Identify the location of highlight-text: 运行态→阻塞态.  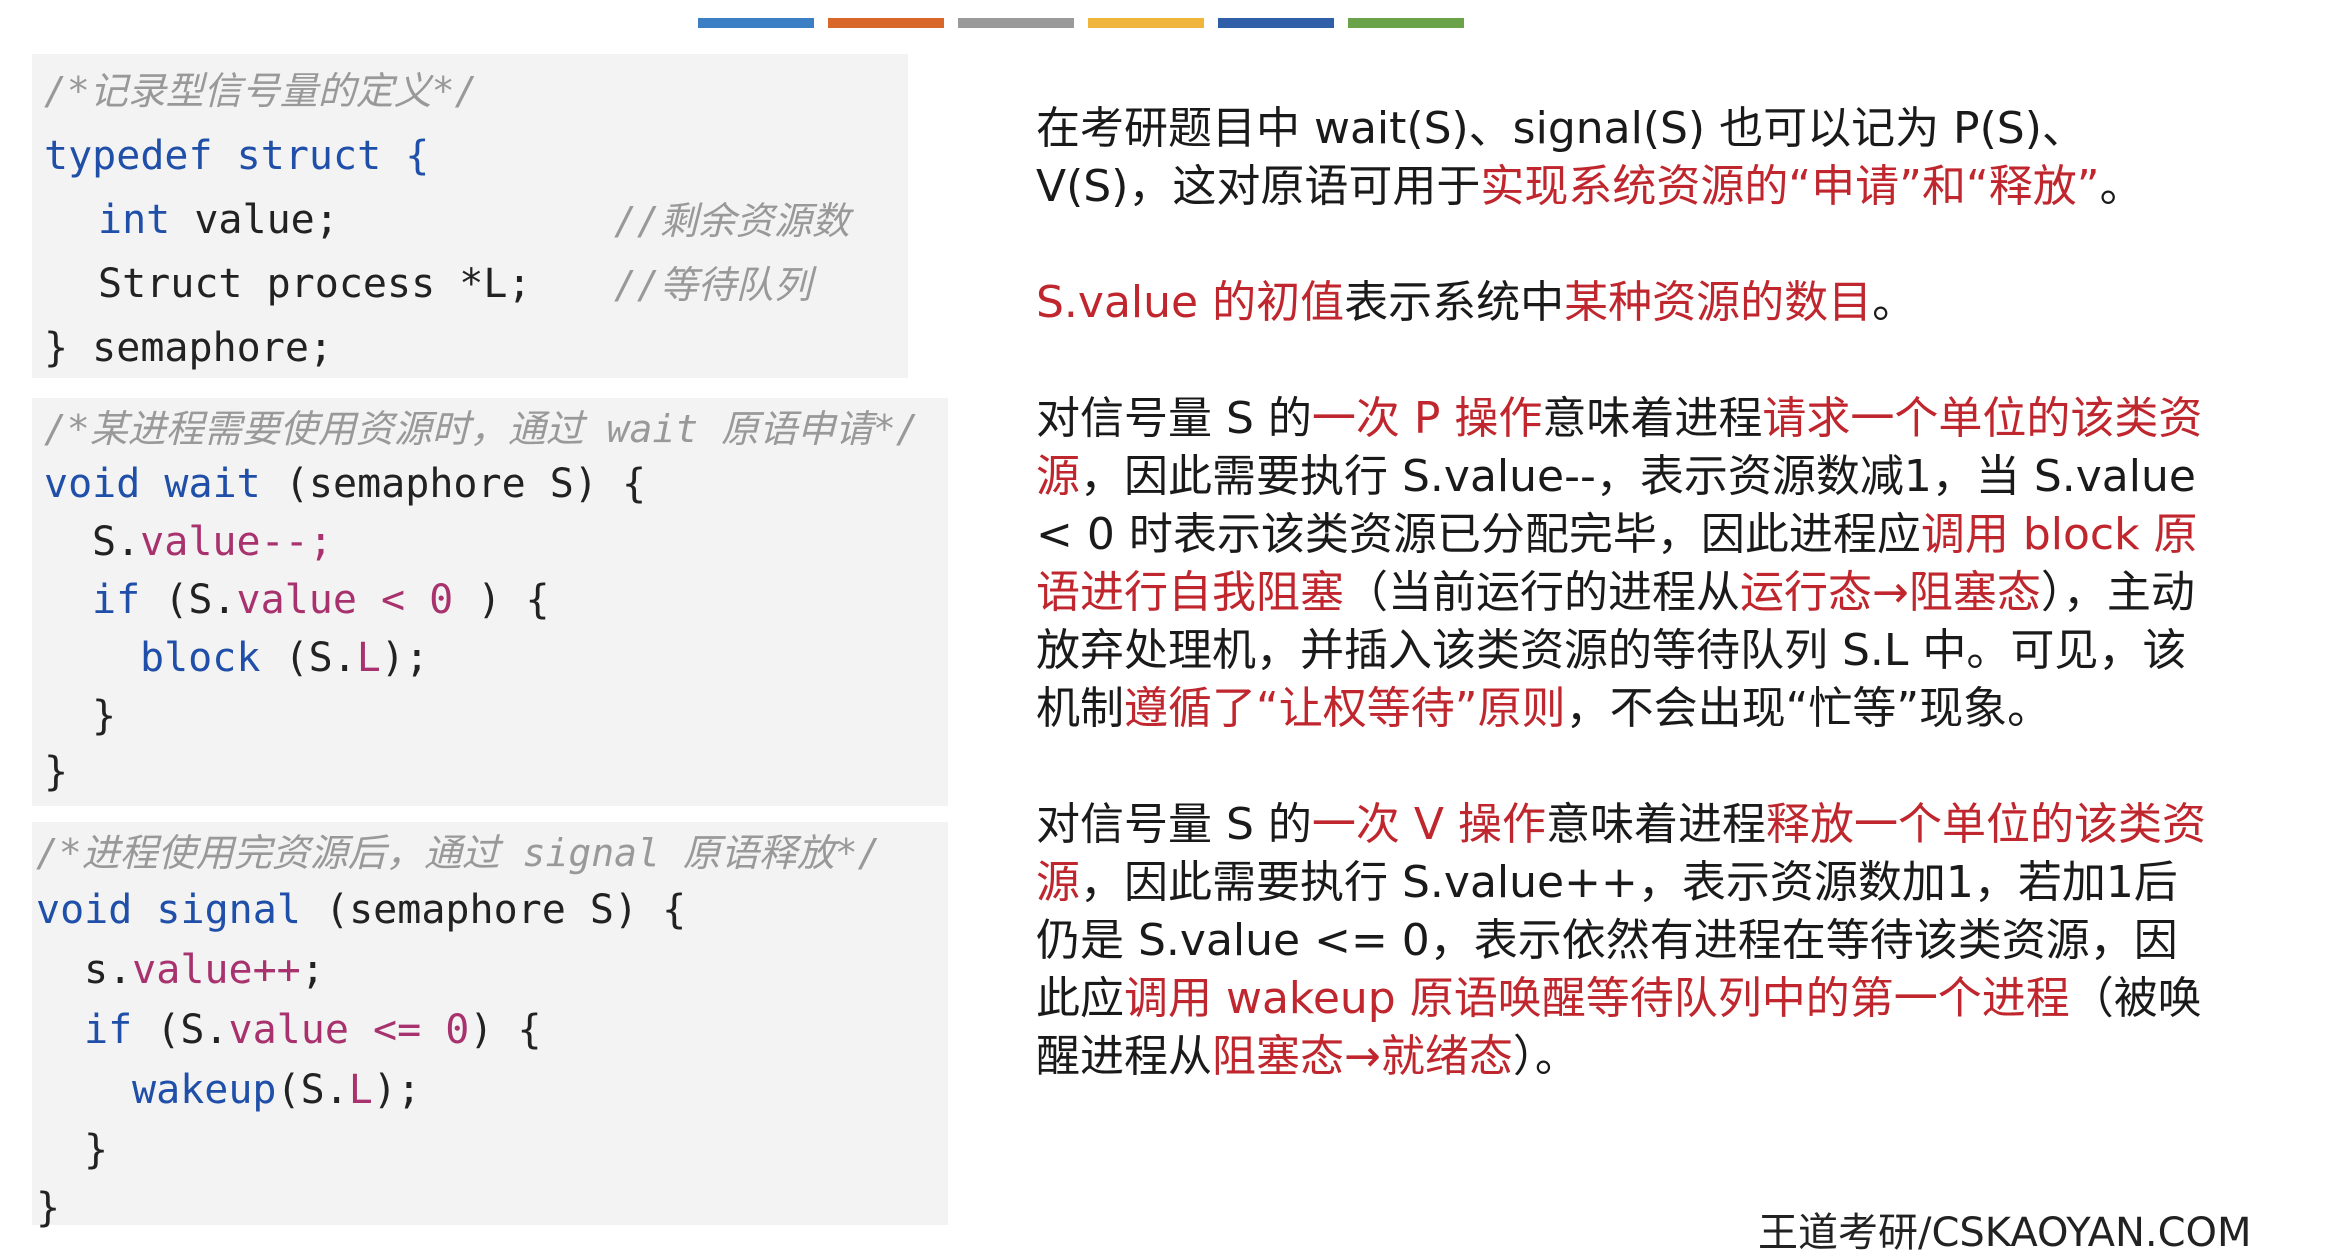
(1890, 592).